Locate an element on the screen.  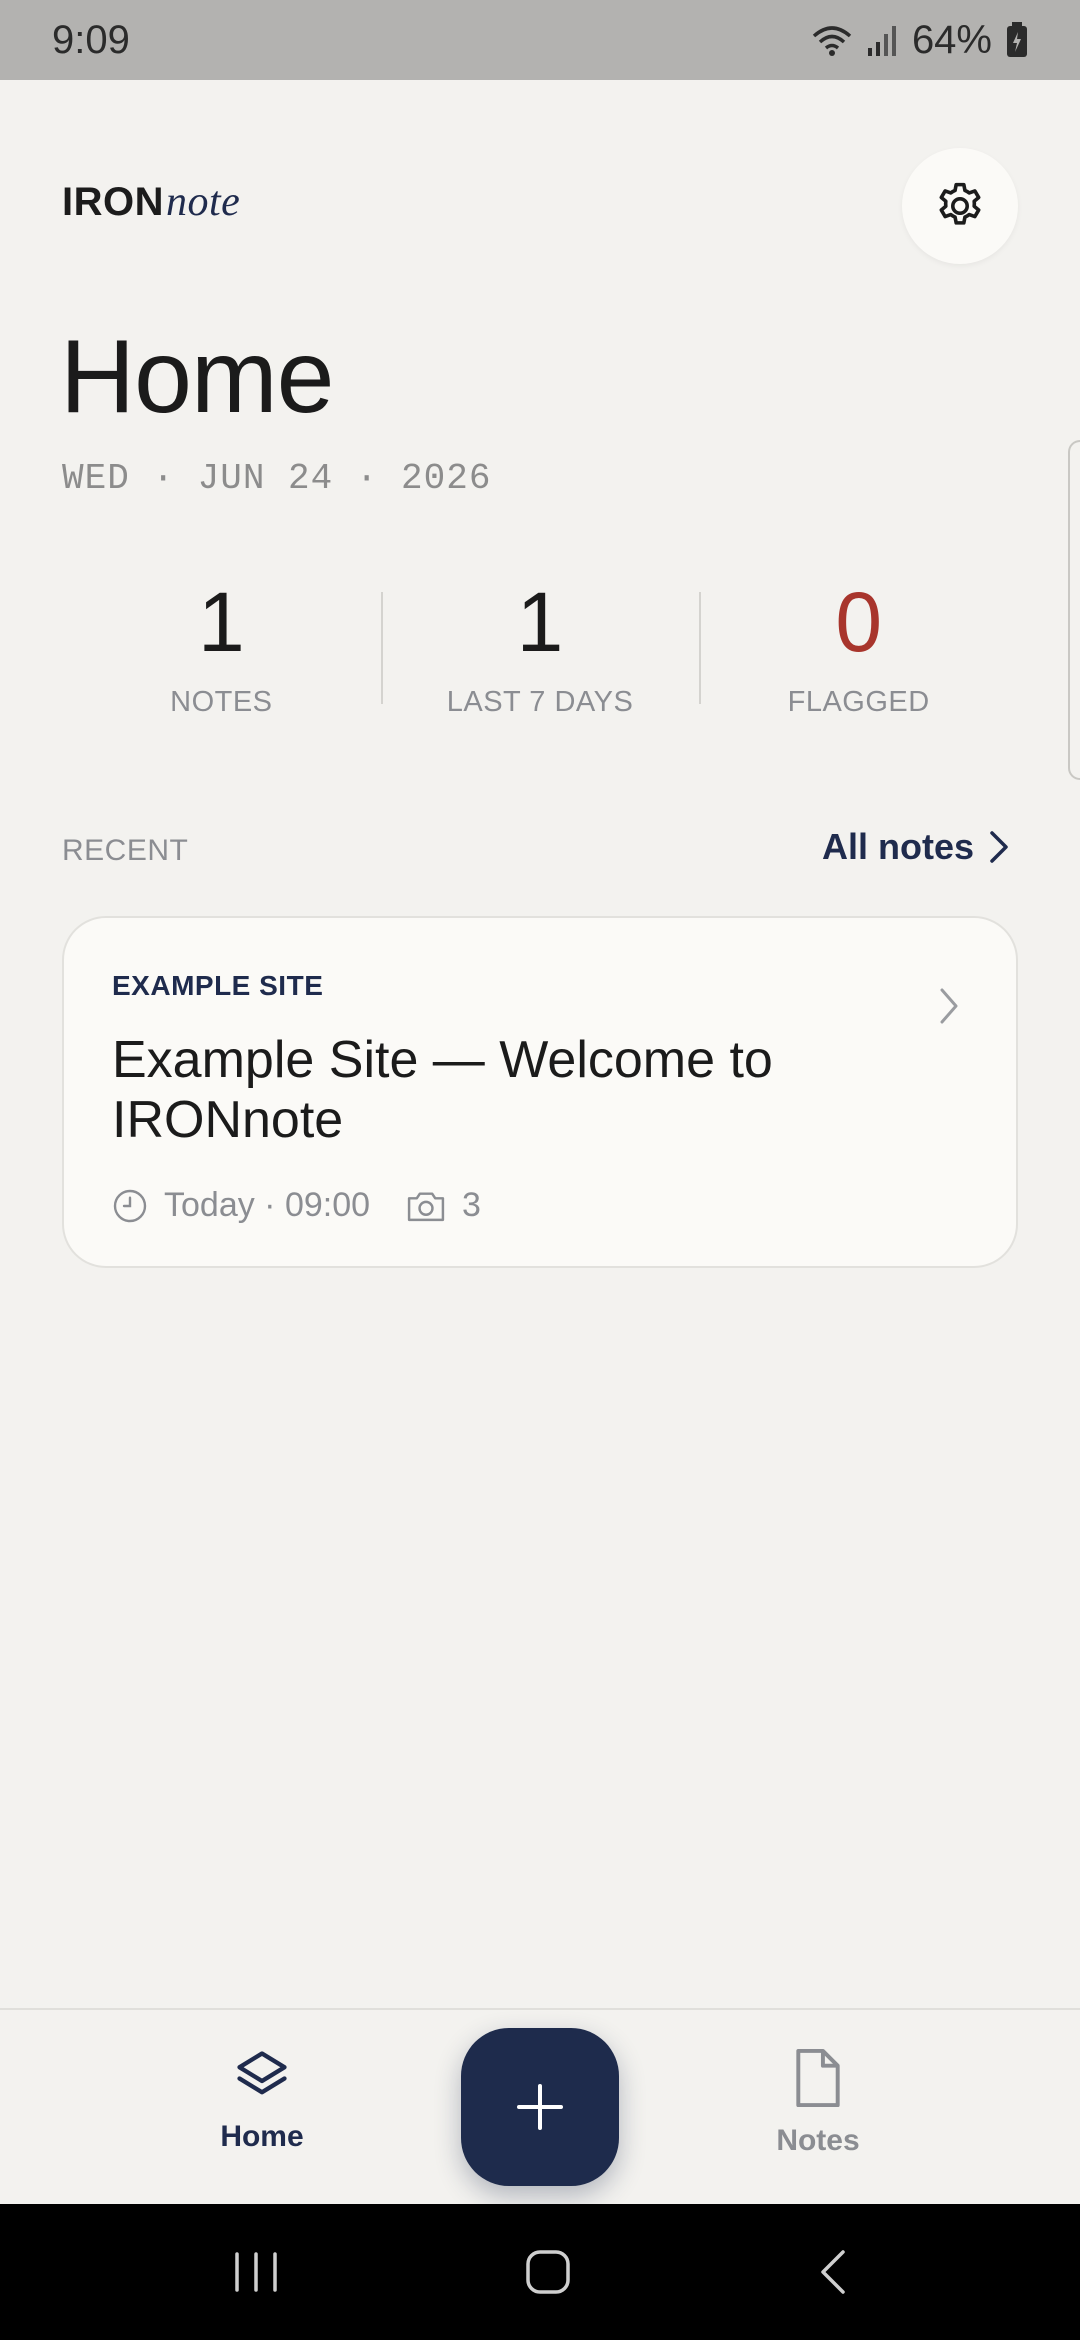
stat-flagged: 0 FLAGGED is located at coordinates (858, 650).